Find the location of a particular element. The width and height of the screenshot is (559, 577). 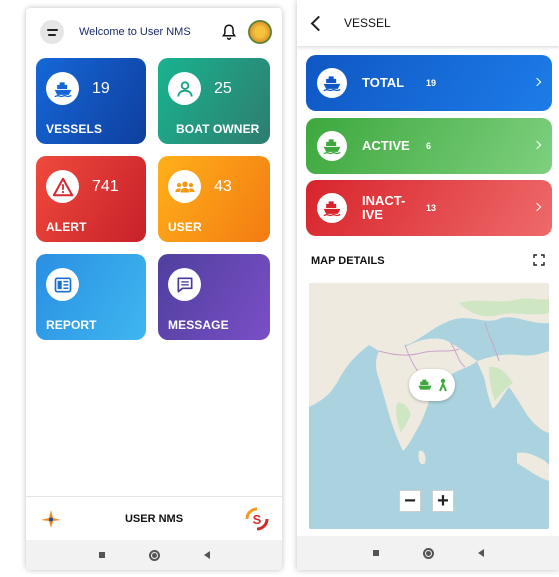

report-tile: REPORT is located at coordinates (91, 297).